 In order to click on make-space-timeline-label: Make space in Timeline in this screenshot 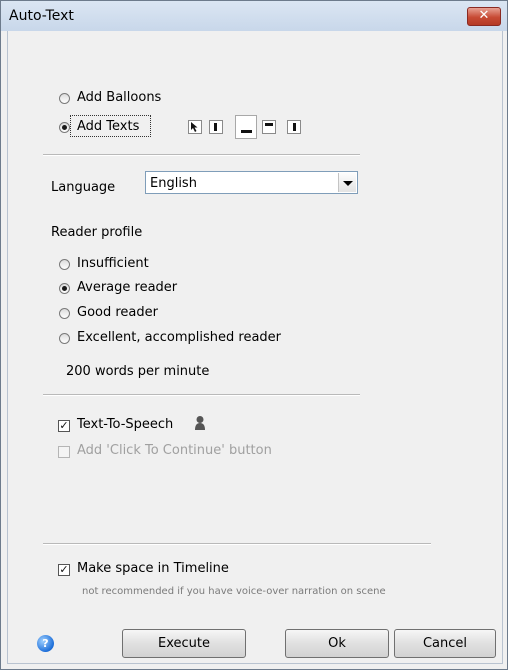, I will do `click(153, 568)`.